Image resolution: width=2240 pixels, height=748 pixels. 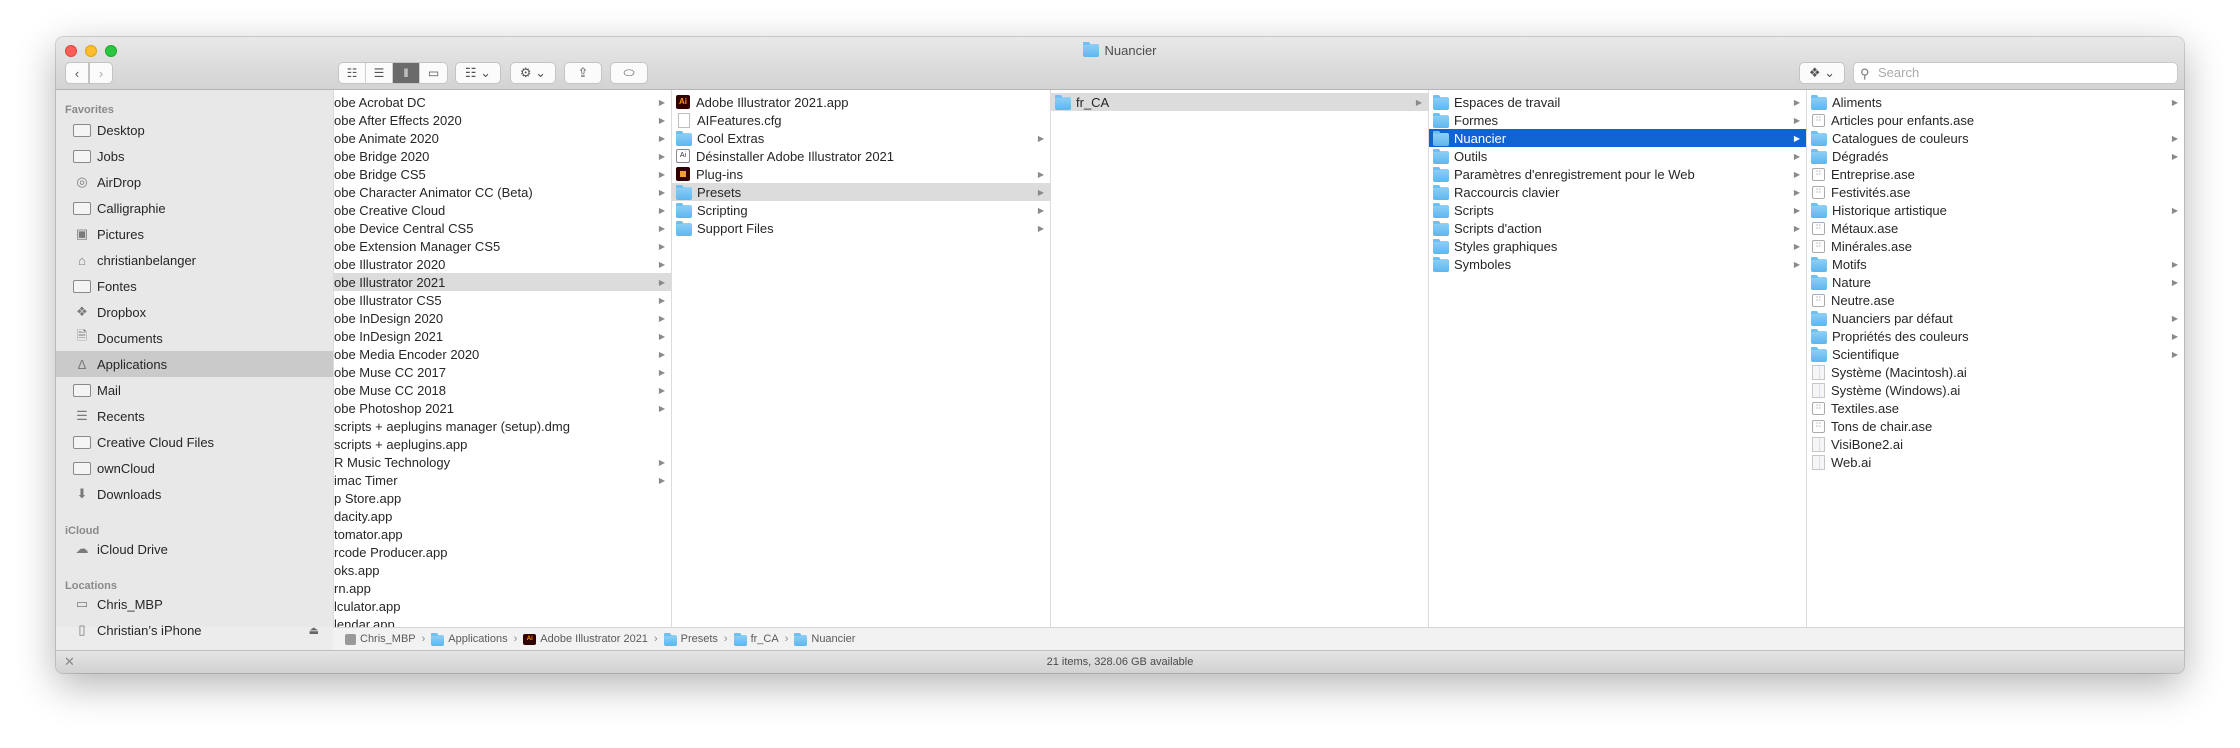 I want to click on sidebar-item-documents: 🗎 Documents, so click(x=194, y=338).